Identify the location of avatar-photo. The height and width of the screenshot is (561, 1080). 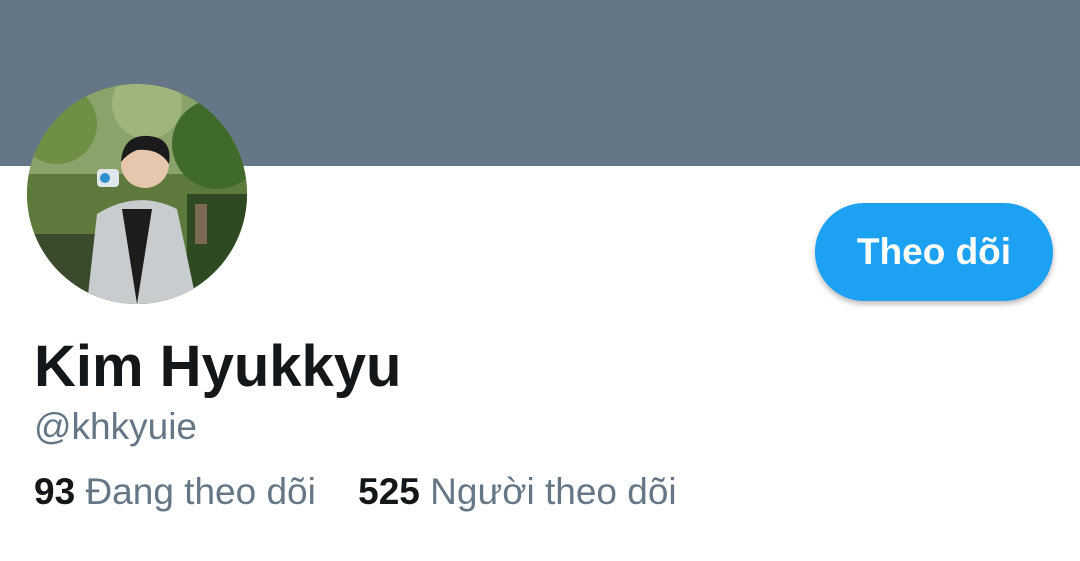
(137, 194).